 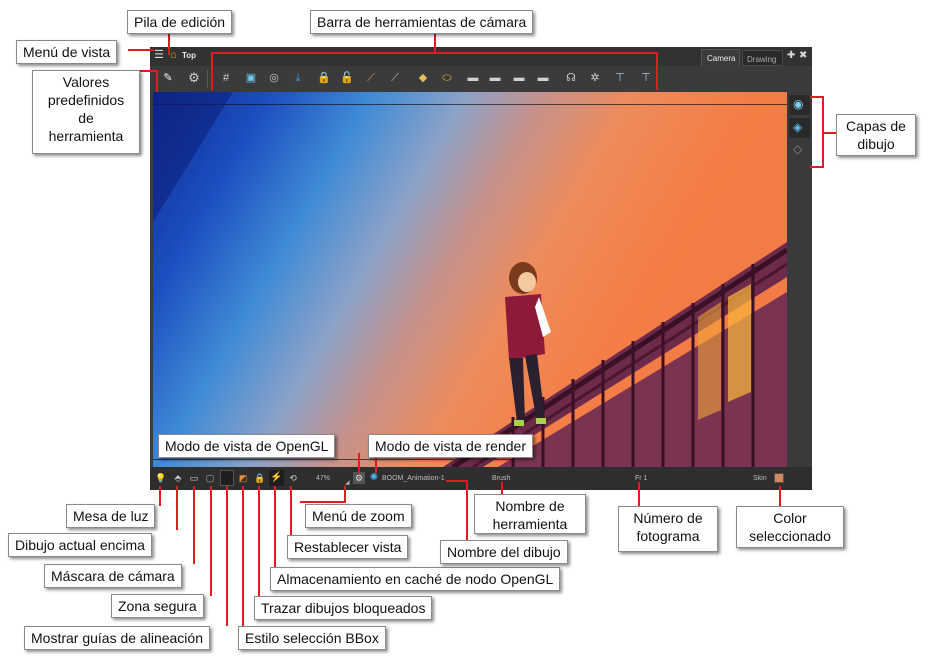 What do you see at coordinates (876, 135) in the screenshot?
I see `callout-capas-dibujo: Capas de dibujo` at bounding box center [876, 135].